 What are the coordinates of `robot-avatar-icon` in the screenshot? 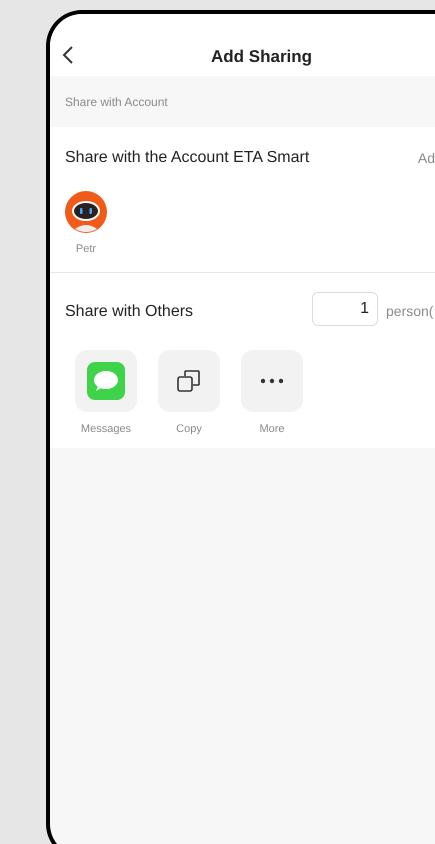 It's located at (86, 212).